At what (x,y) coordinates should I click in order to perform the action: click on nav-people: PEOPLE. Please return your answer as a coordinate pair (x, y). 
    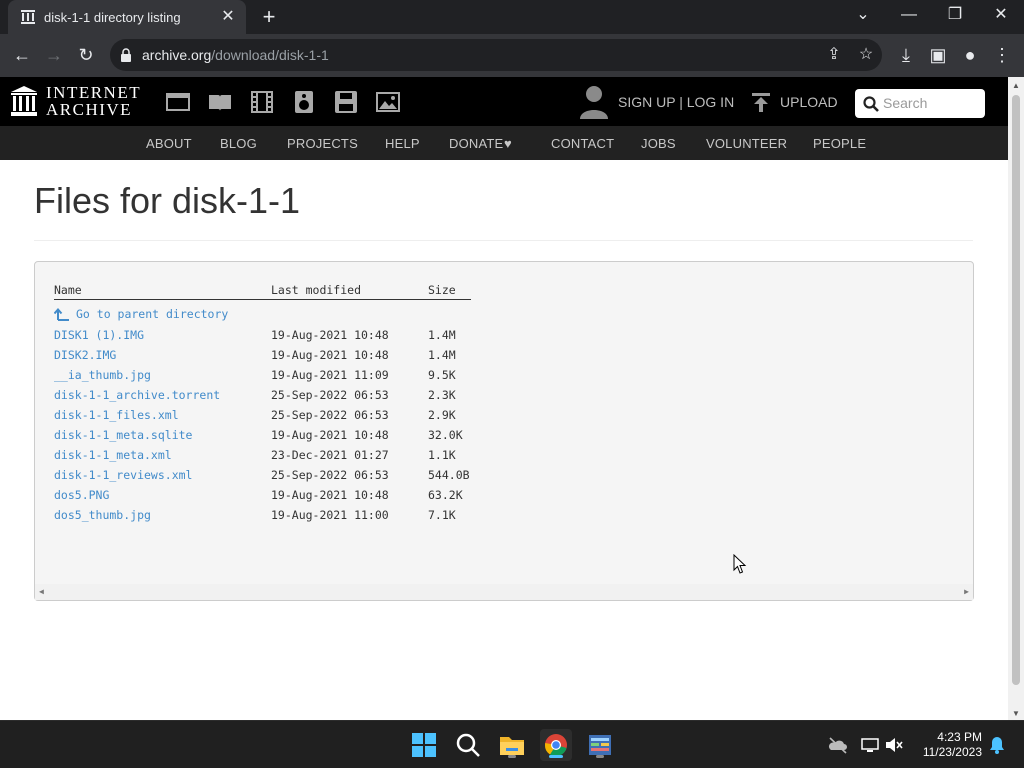
    Looking at the image, I should click on (839, 143).